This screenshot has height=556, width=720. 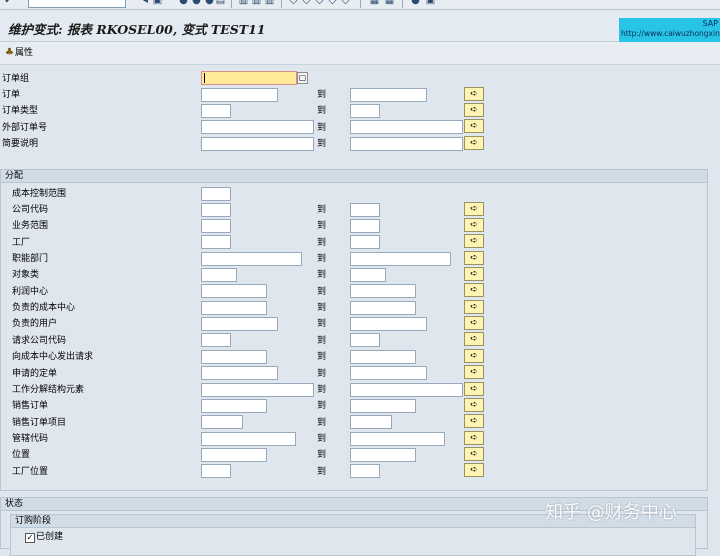 What do you see at coordinates (239, 324) in the screenshot?
I see `responsible-user-from-input` at bounding box center [239, 324].